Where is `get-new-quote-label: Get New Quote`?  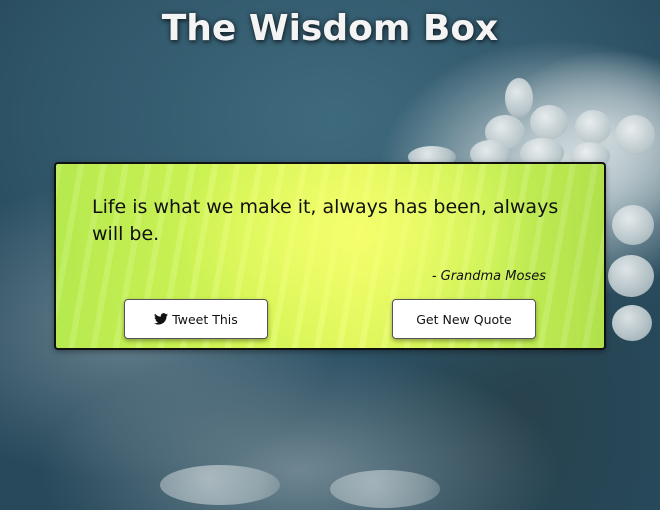 get-new-quote-label: Get New Quote is located at coordinates (464, 319).